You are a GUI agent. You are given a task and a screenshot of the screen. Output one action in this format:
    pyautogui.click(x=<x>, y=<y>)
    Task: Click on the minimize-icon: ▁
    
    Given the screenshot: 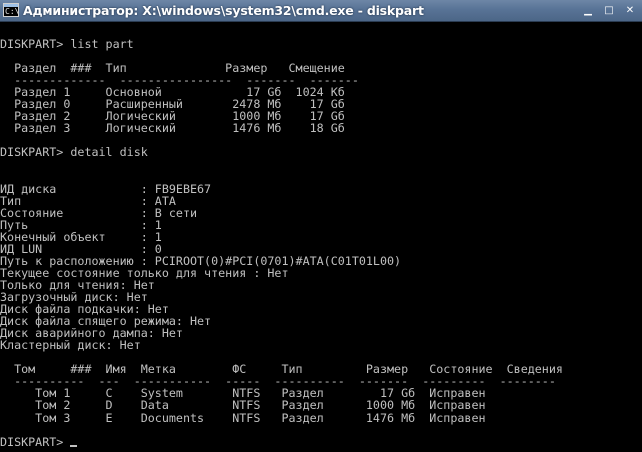 What is the action you would take?
    pyautogui.click(x=588, y=10)
    